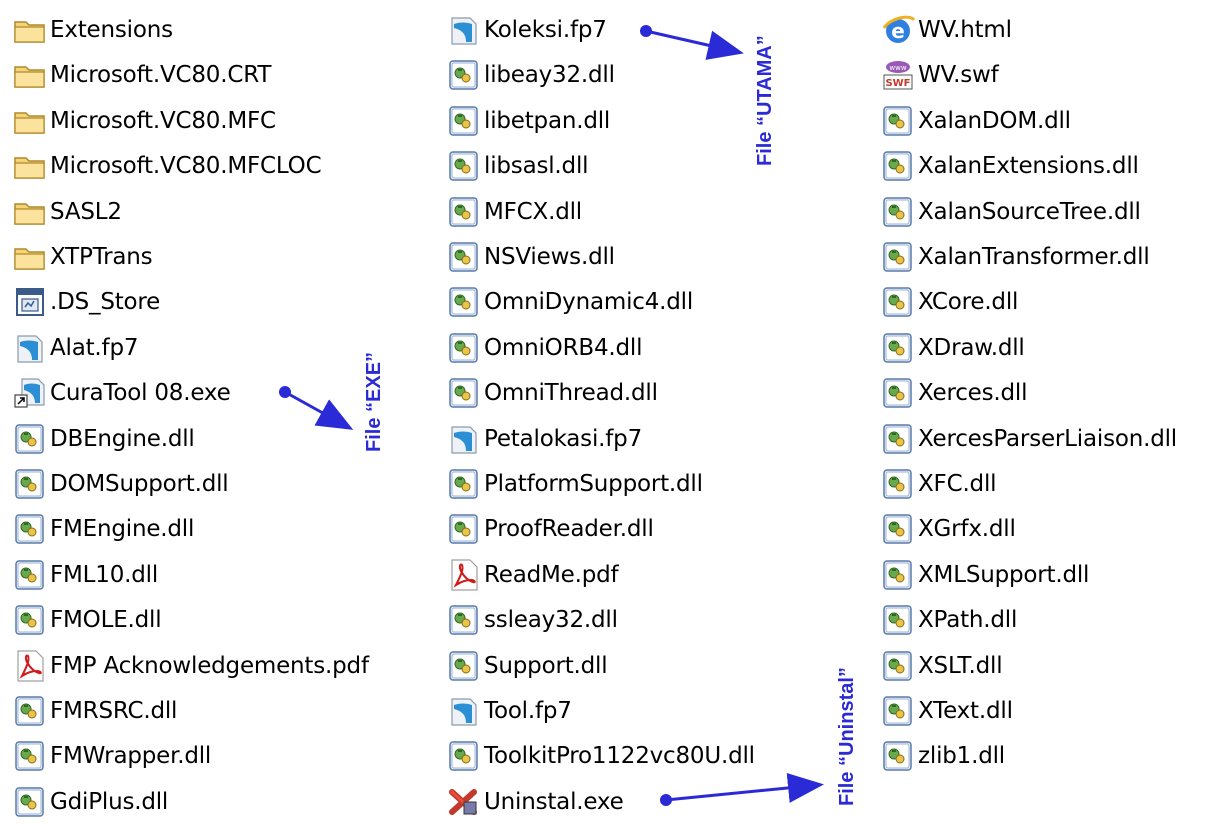 Image resolution: width=1228 pixels, height=824 pixels. What do you see at coordinates (544, 348) in the screenshot?
I see `file-item: OmniORB4.dll` at bounding box center [544, 348].